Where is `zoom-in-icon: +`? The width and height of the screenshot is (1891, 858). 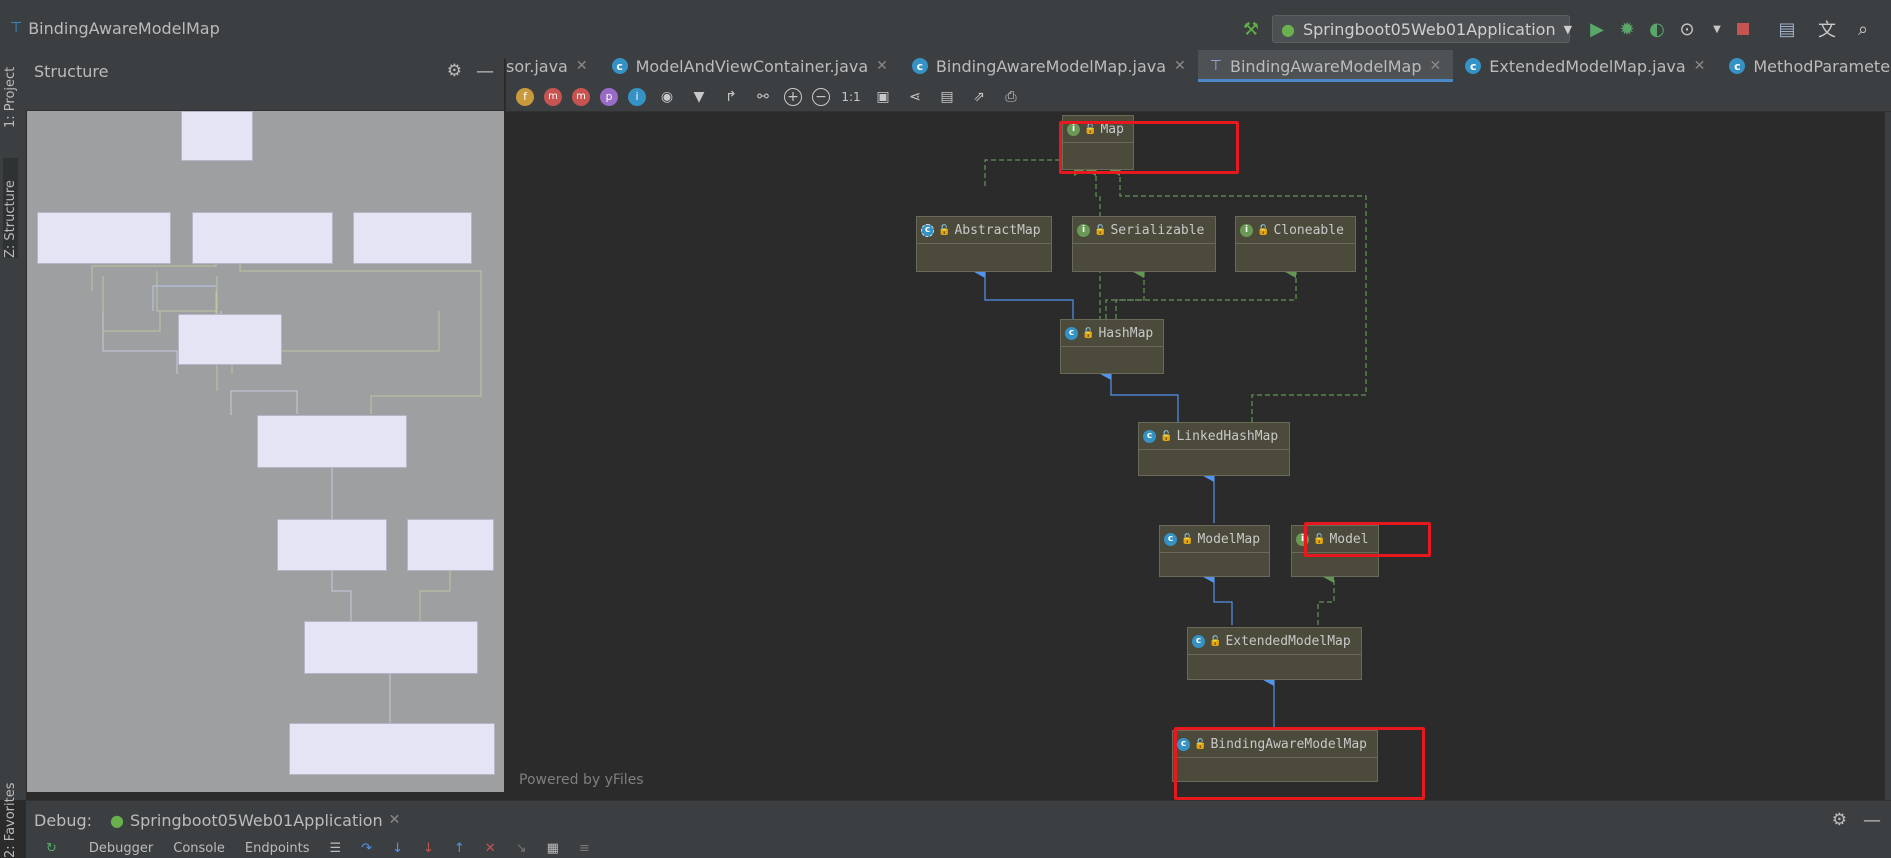 zoom-in-icon: + is located at coordinates (793, 96).